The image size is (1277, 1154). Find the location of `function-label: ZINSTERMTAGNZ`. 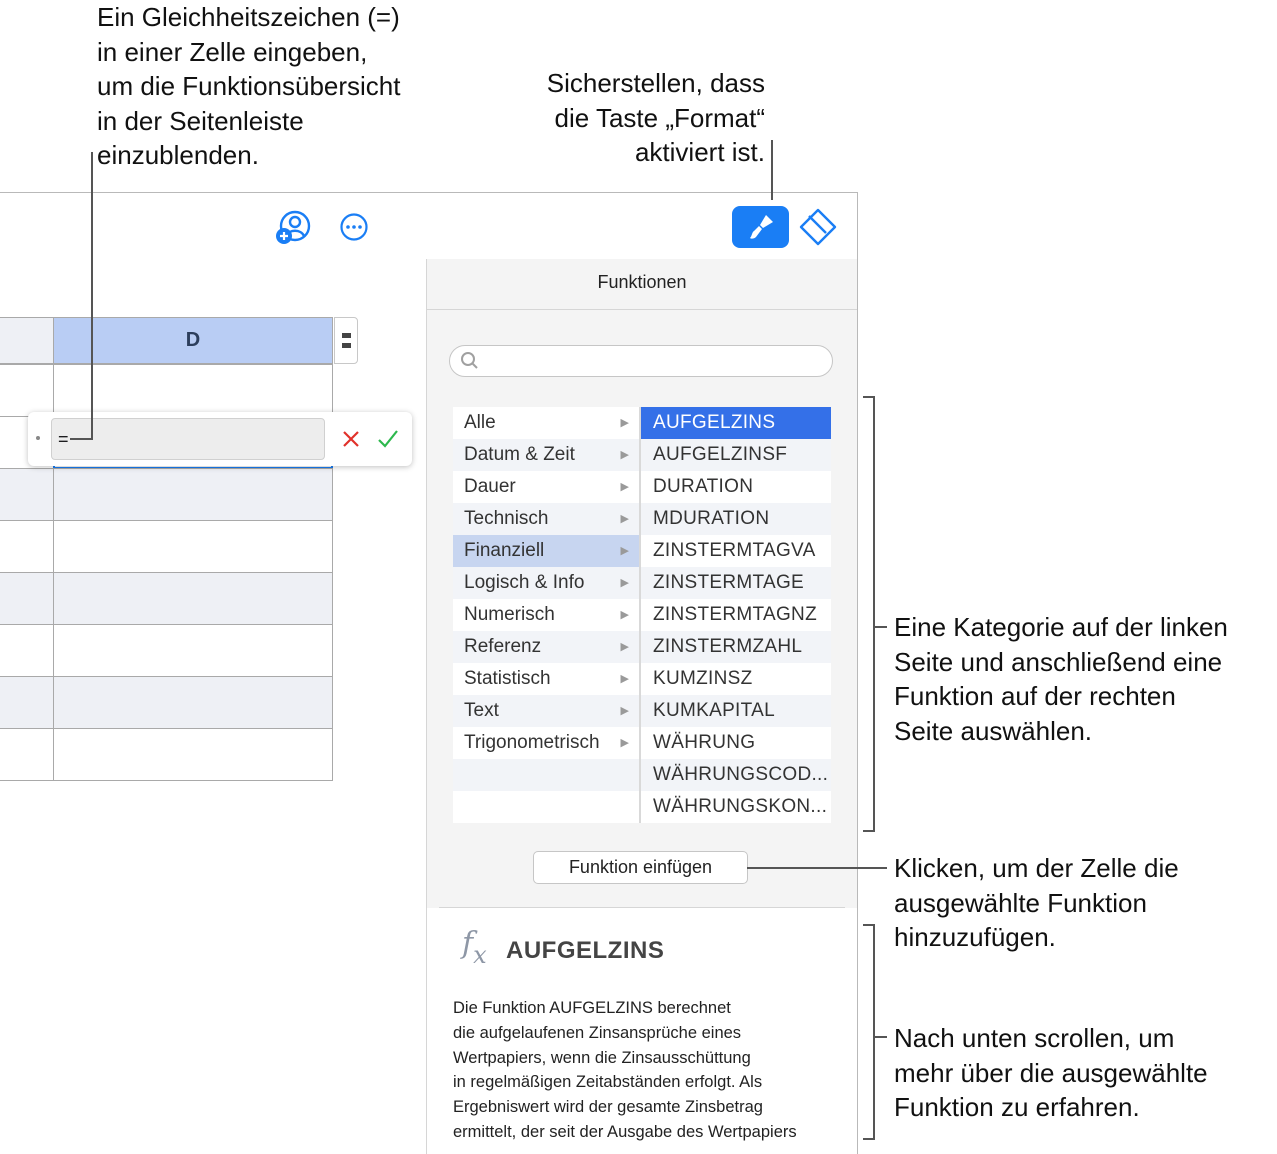

function-label: ZINSTERMTAGNZ is located at coordinates (735, 614).